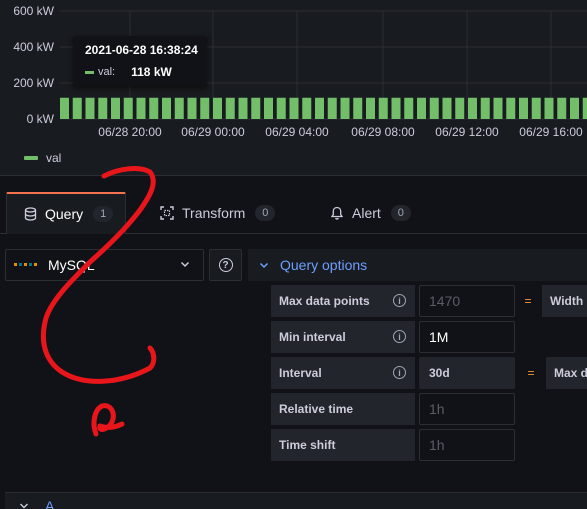 The height and width of the screenshot is (509, 587). I want to click on interval-value: 30d, so click(467, 373).